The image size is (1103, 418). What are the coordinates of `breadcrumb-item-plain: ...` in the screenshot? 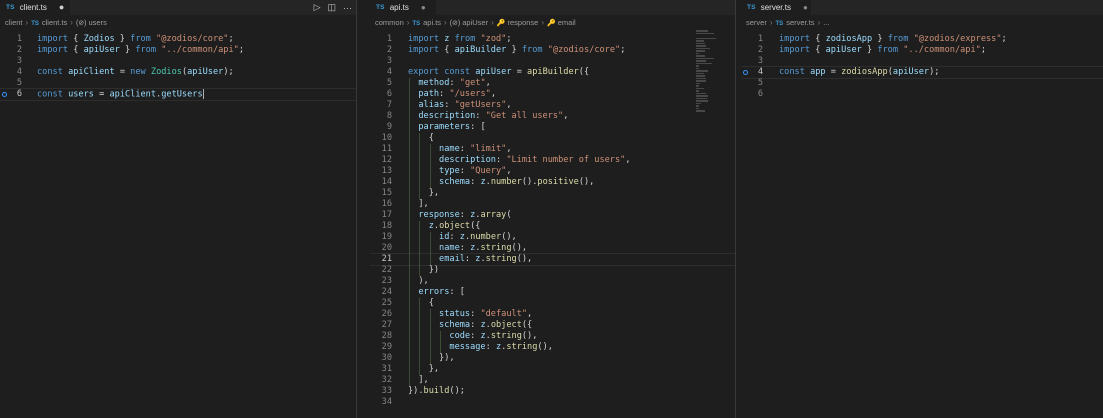 It's located at (826, 22).